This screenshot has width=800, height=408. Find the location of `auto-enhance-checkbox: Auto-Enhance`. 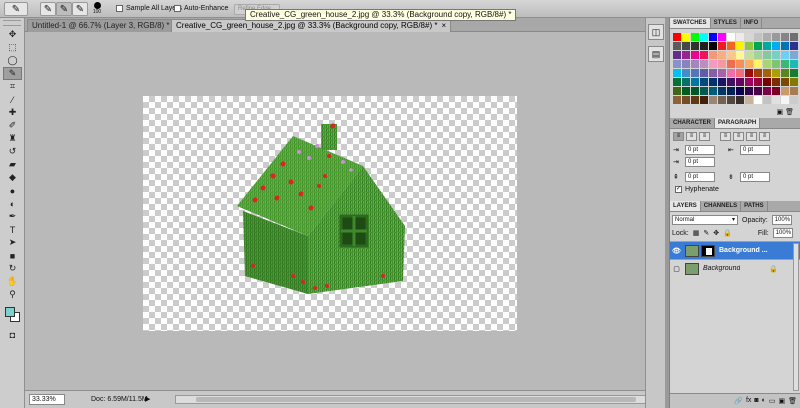

auto-enhance-checkbox: Auto-Enhance is located at coordinates (201, 8).